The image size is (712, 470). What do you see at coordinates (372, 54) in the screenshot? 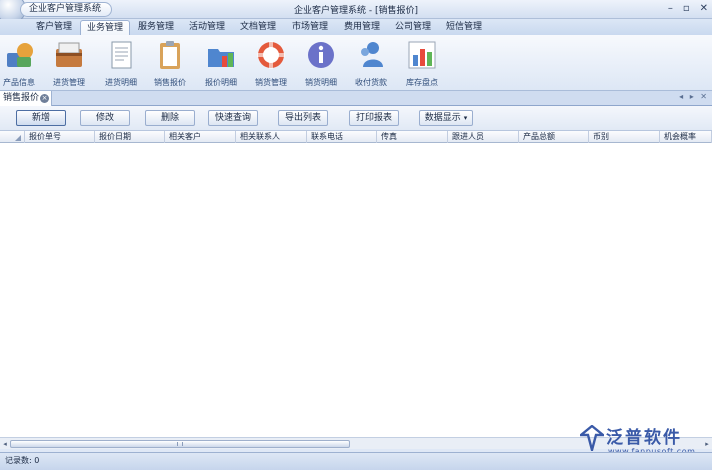
I see `payment-icon` at bounding box center [372, 54].